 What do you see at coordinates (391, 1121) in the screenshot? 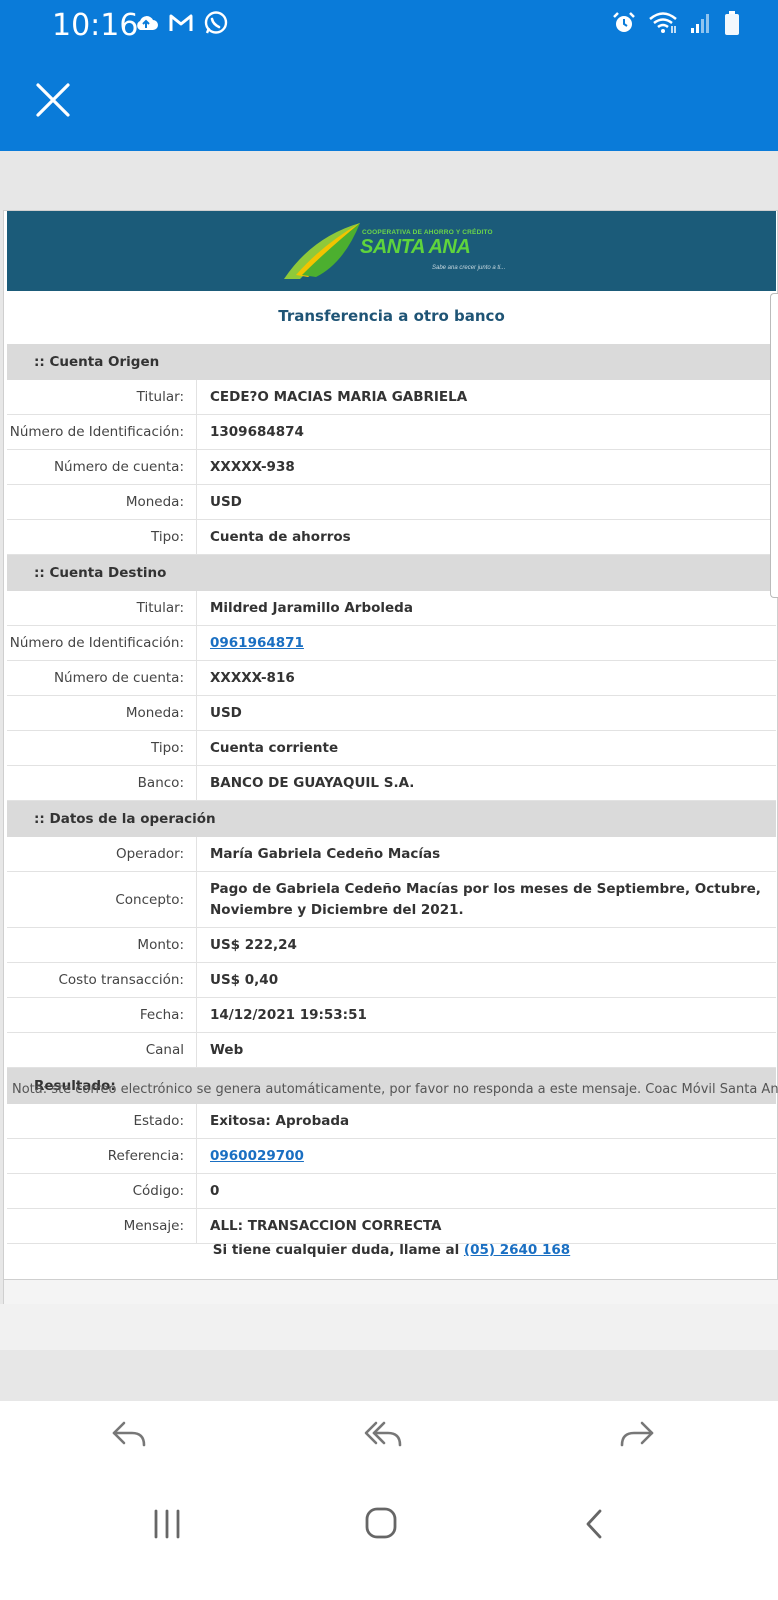
I see `table-row: Estado: Exitosa: Aprobada` at bounding box center [391, 1121].